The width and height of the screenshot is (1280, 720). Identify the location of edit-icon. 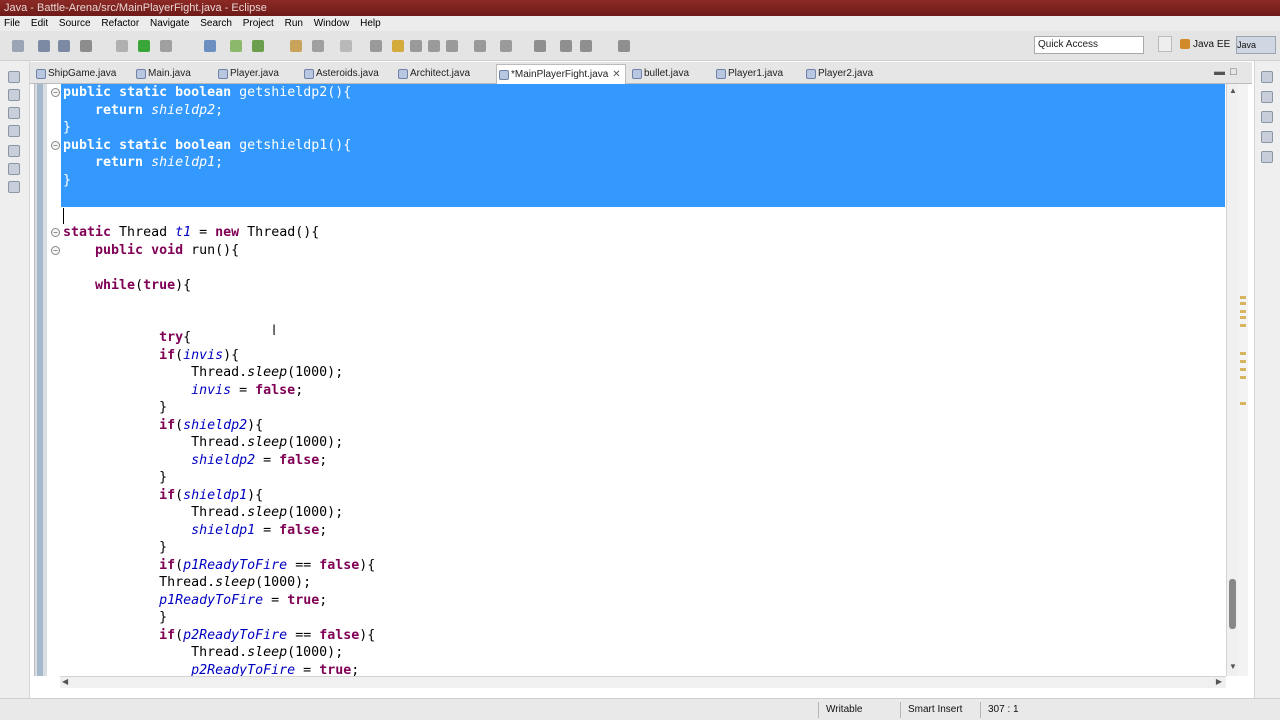
(416, 46).